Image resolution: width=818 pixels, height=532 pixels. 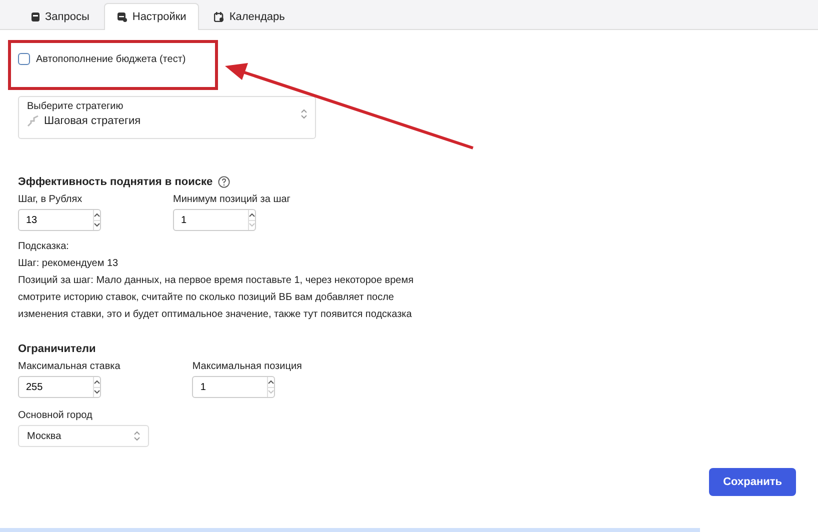 What do you see at coordinates (24, 59) in the screenshot?
I see `checkbox` at bounding box center [24, 59].